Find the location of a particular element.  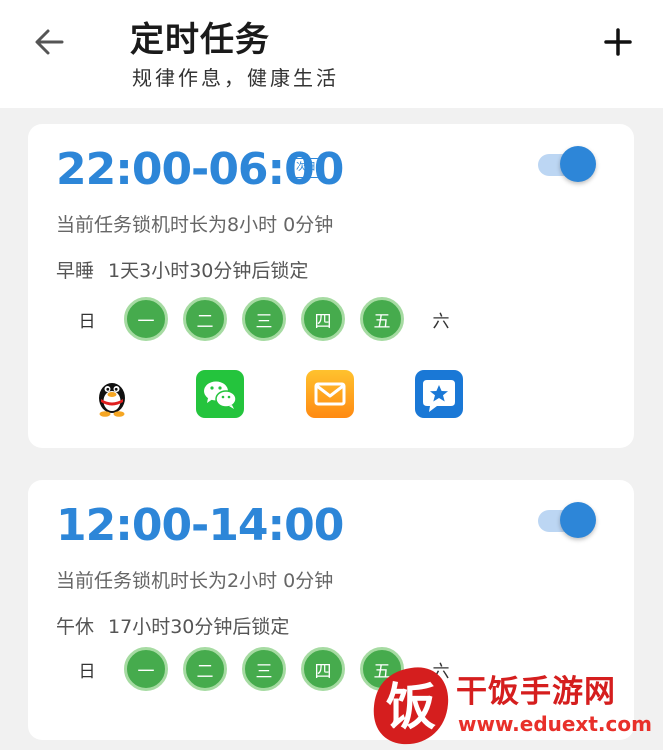

watermark-logo-char: 饭 is located at coordinates (411, 707).